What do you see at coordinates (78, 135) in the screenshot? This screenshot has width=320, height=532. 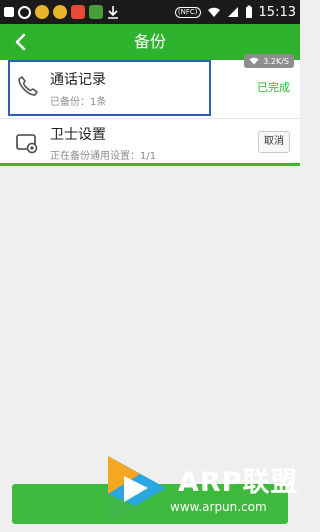 I see `item-title: 卫士设置` at bounding box center [78, 135].